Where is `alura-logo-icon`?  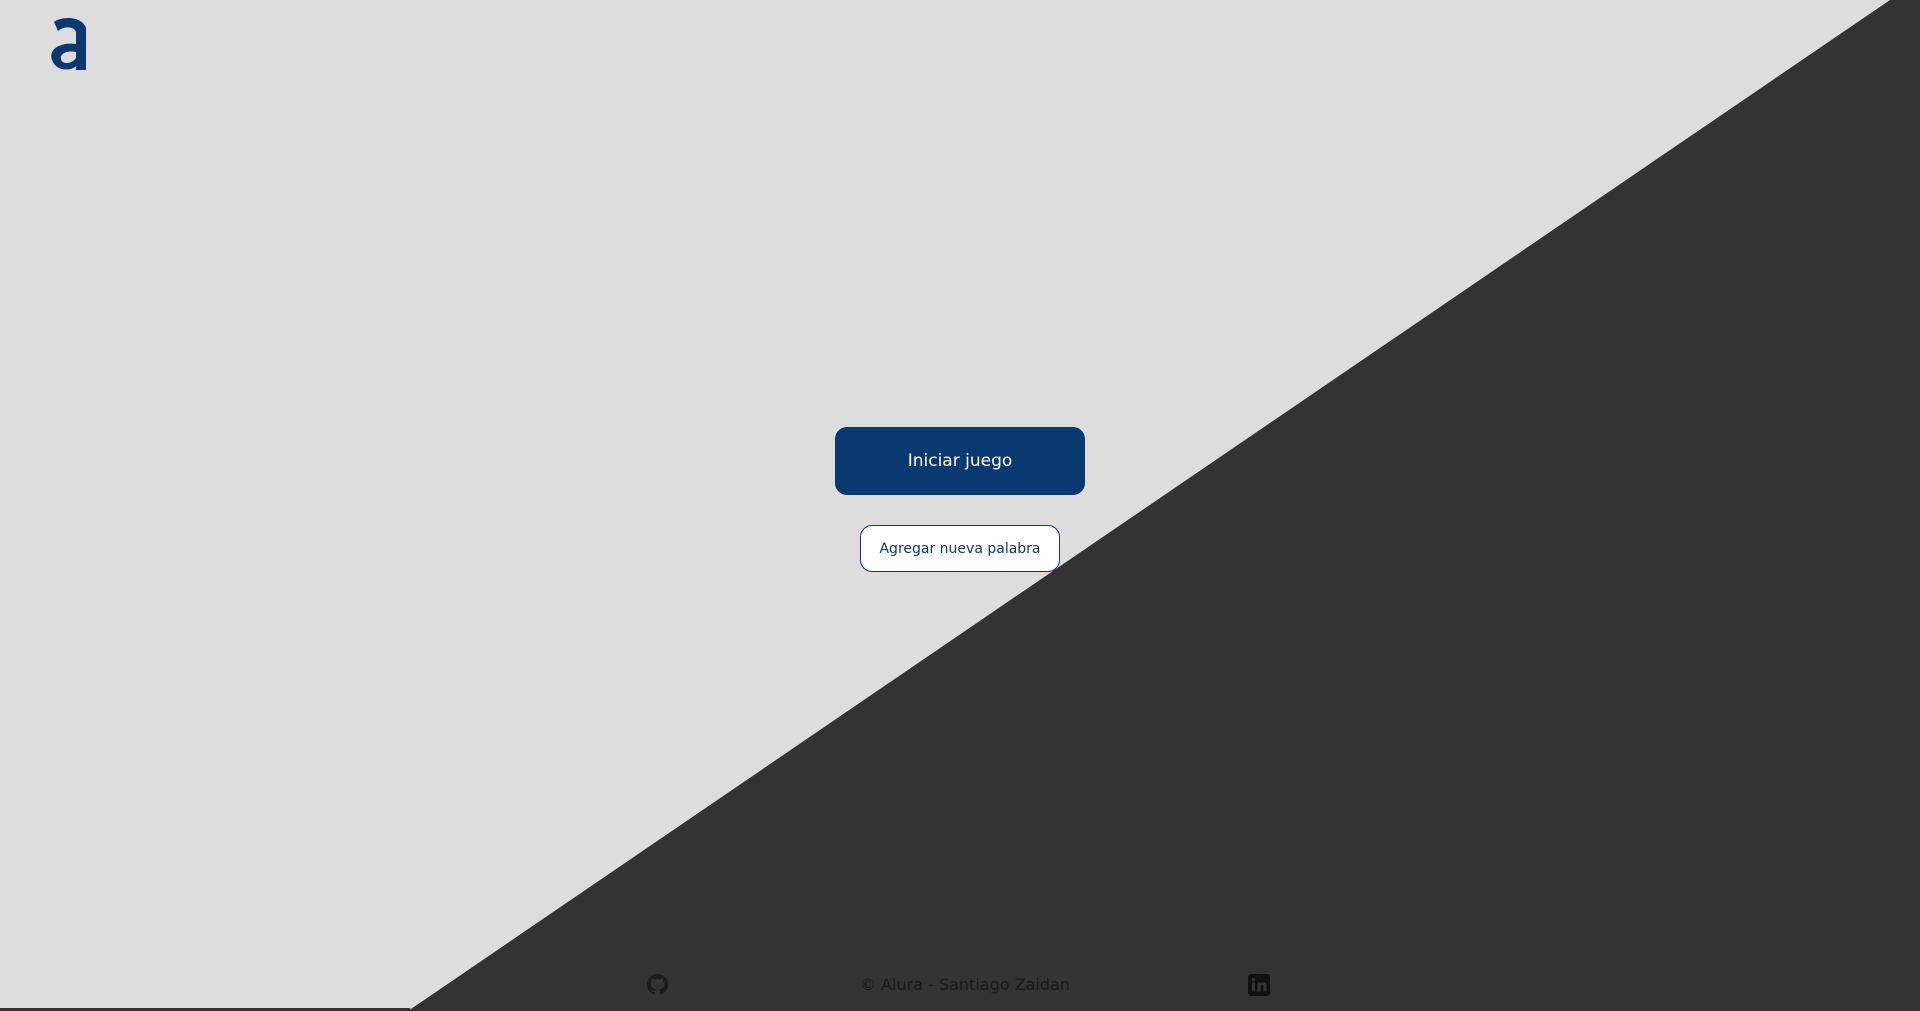 alura-logo-icon is located at coordinates (70, 44).